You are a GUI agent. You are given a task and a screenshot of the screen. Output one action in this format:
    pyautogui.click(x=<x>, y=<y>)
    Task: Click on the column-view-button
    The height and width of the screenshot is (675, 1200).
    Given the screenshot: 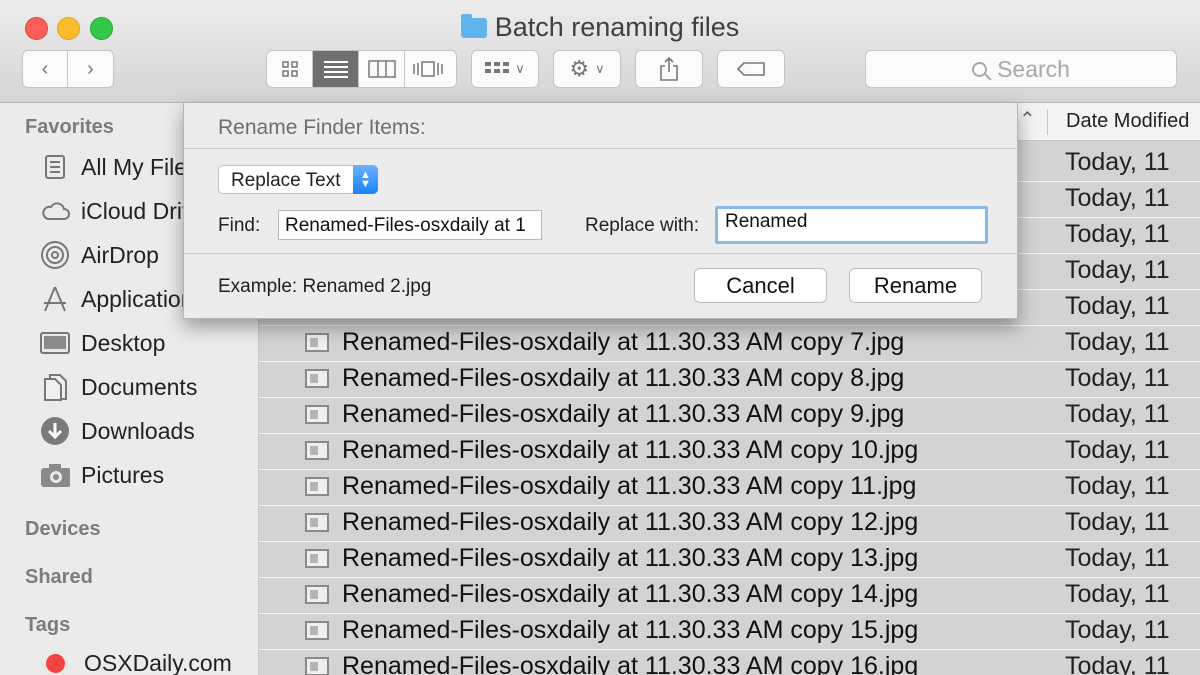 What is the action you would take?
    pyautogui.click(x=382, y=69)
    